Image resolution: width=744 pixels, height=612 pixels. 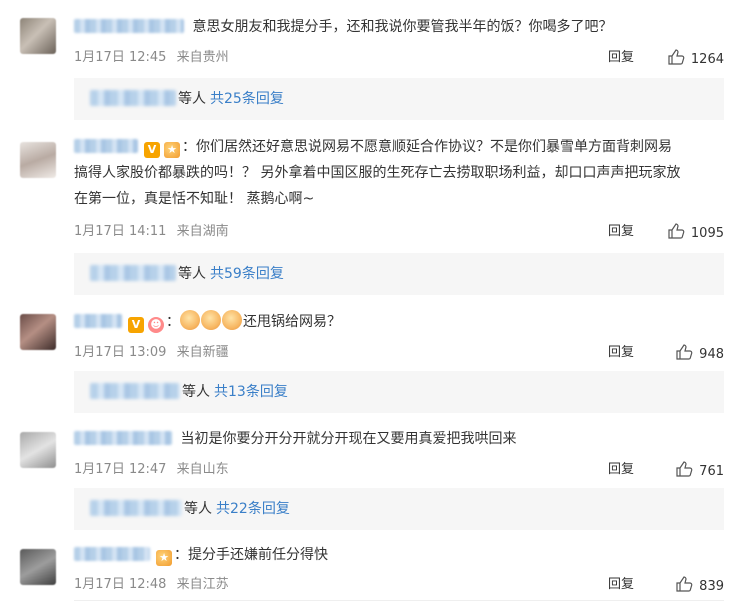 What do you see at coordinates (399, 99) in the screenshot?
I see `replies-box: 等人 共25条回复` at bounding box center [399, 99].